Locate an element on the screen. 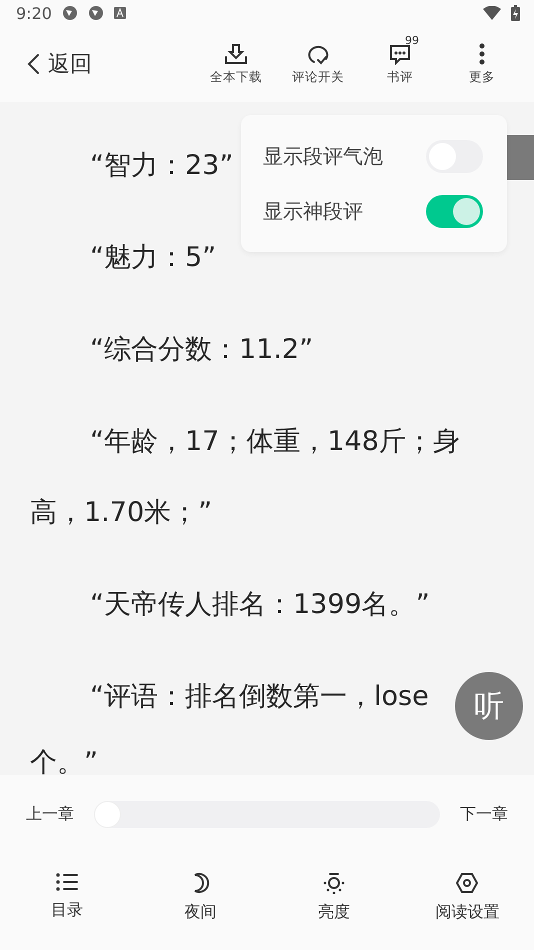 Image resolution: width=534 pixels, height=950 pixels. bulb-icon is located at coordinates (333, 883).